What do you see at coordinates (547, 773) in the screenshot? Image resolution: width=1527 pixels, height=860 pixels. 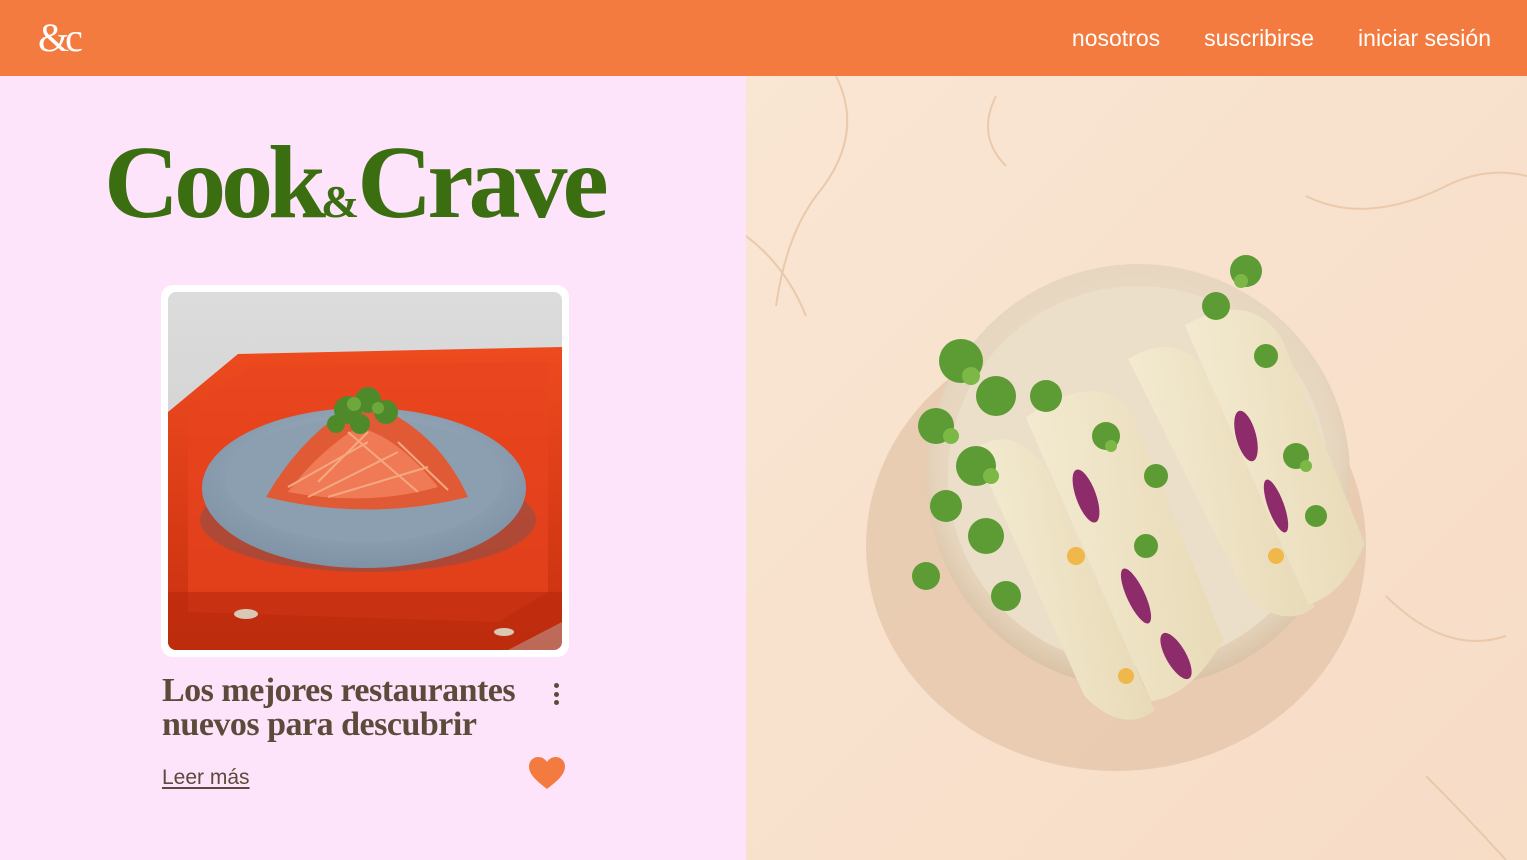 I see `heart-icon` at bounding box center [547, 773].